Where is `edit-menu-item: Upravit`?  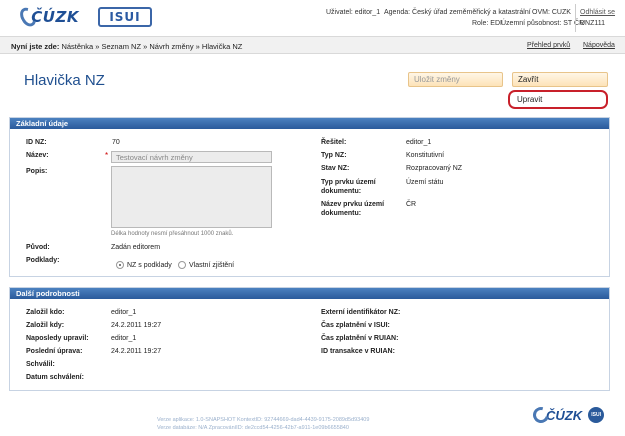 edit-menu-item: Upravit is located at coordinates (529, 99).